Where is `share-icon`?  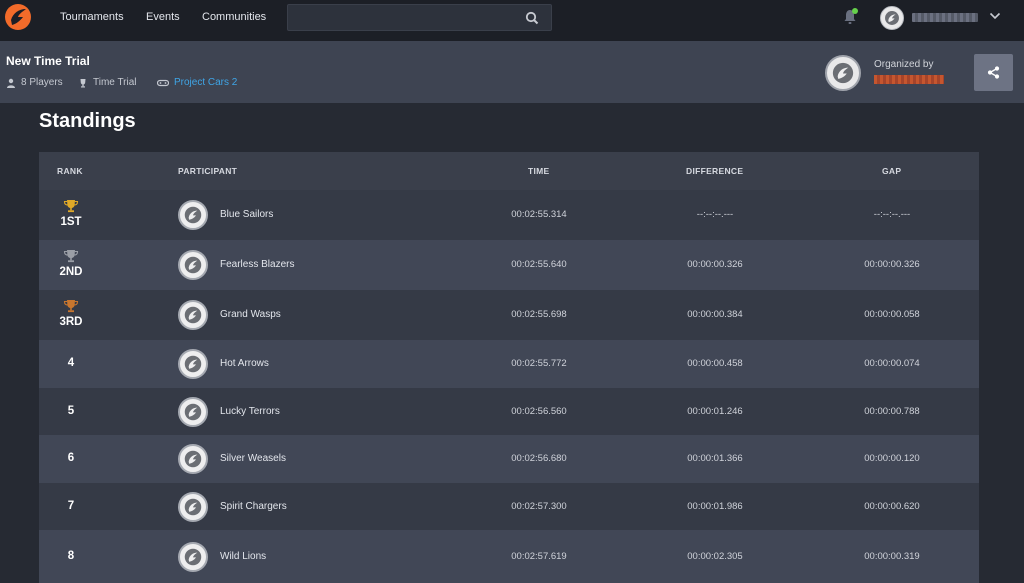
share-icon is located at coordinates (993, 72).